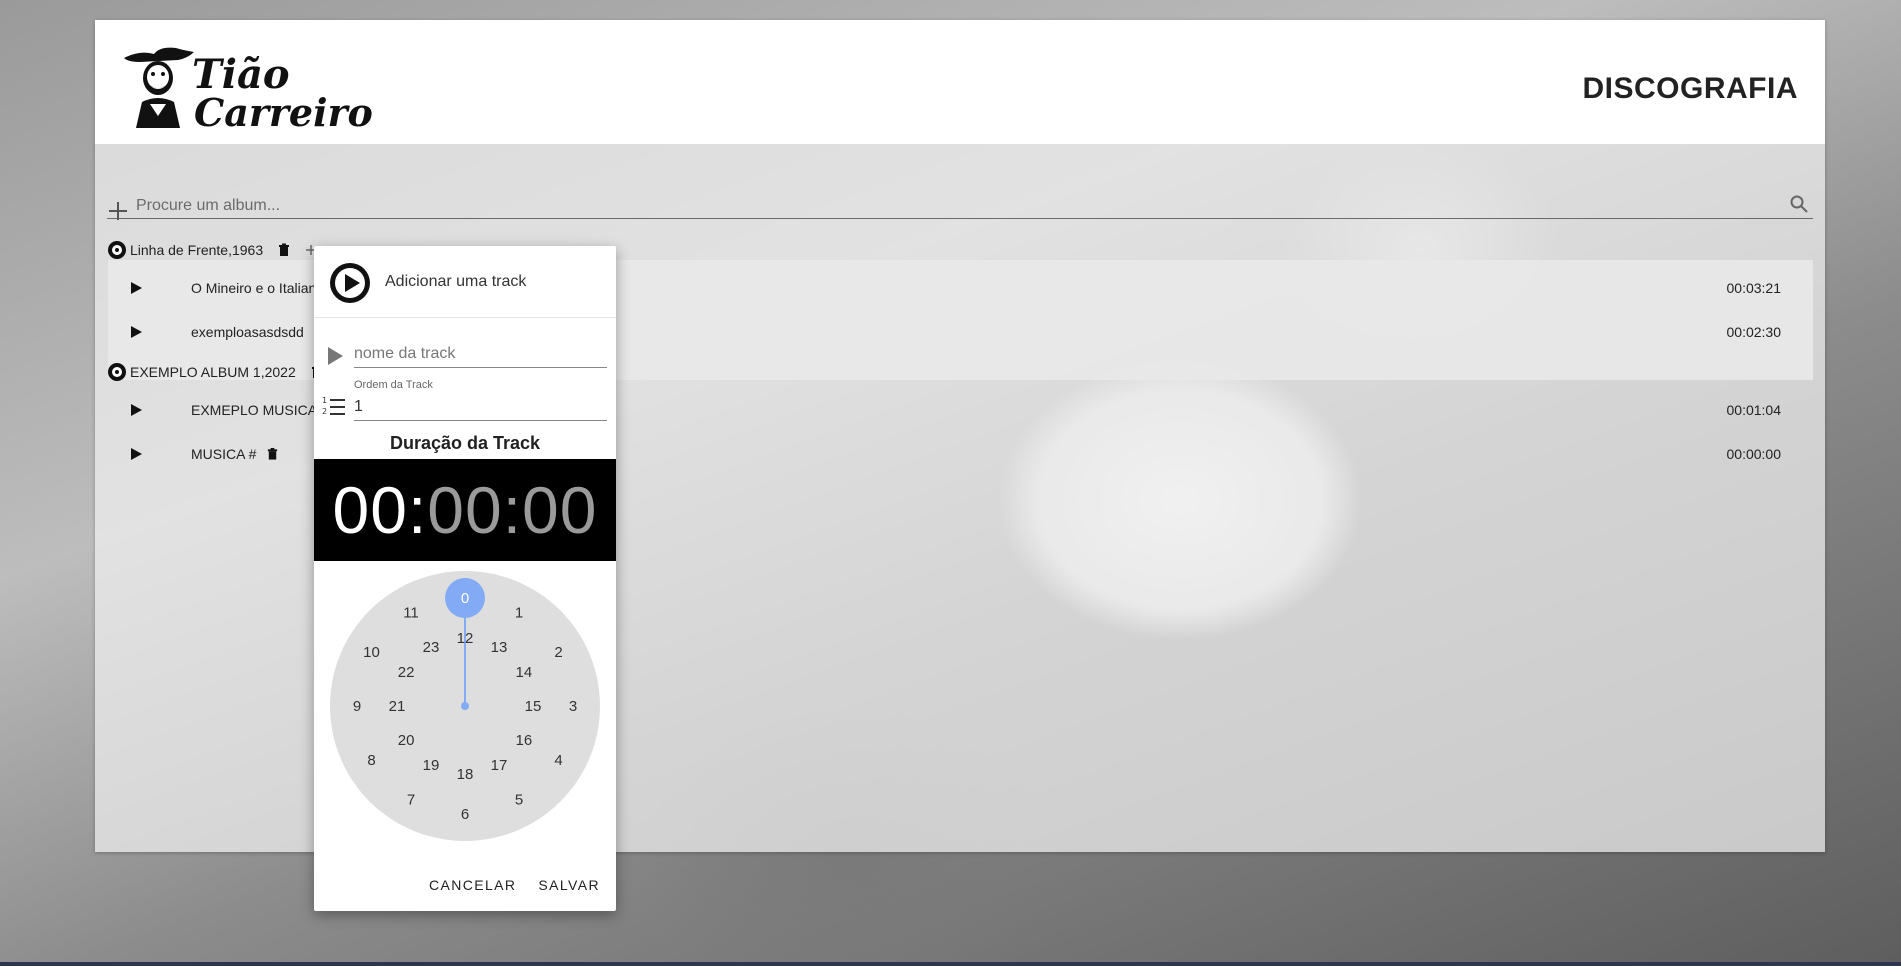 Image resolution: width=1901 pixels, height=966 pixels. Describe the element at coordinates (350, 283) in the screenshot. I see `play-circle-icon` at that location.